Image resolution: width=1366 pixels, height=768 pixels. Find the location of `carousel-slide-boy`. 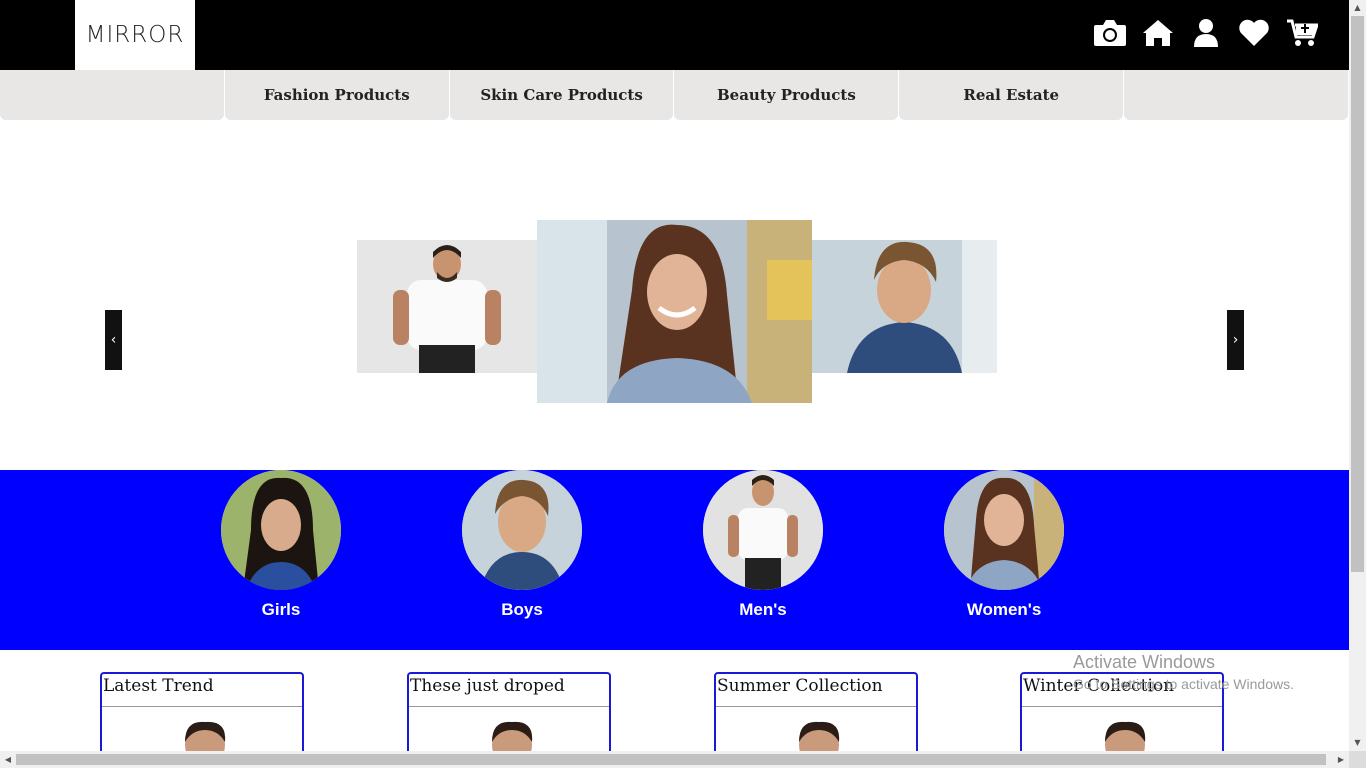

carousel-slide-boy is located at coordinates (904, 306).